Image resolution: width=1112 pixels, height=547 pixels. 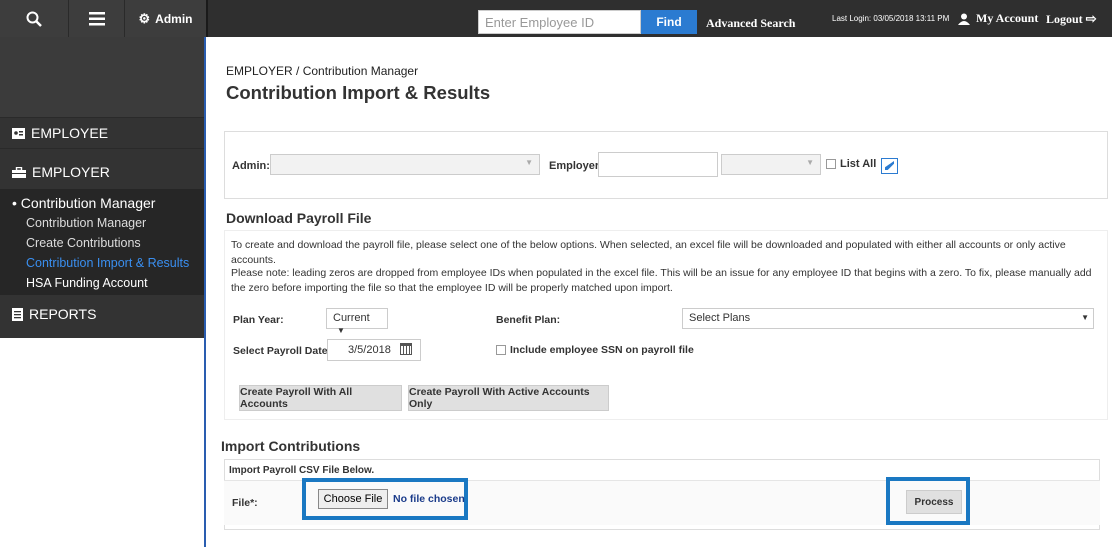 What do you see at coordinates (831, 164) in the screenshot?
I see `list-all-checkbox` at bounding box center [831, 164].